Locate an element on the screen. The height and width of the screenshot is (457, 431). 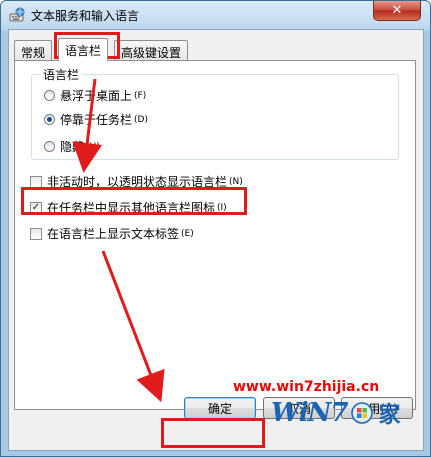
tab-label: 高级键设置 is located at coordinates (151, 53).